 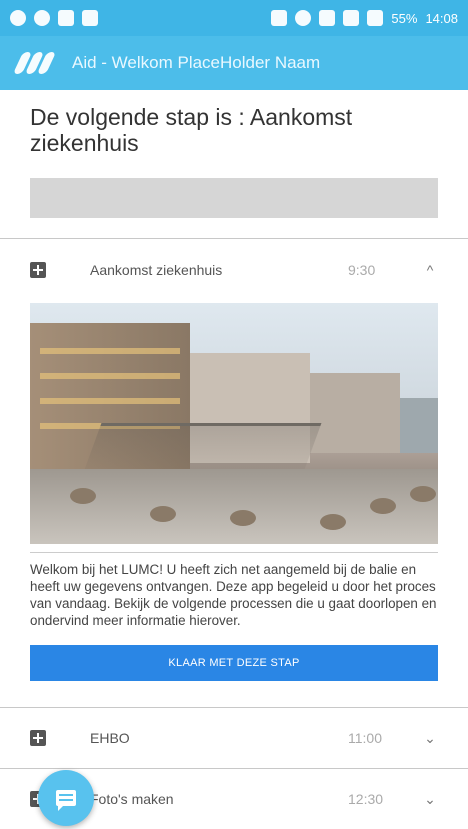 I want to click on battery-percent: 55%, so click(x=404, y=18).